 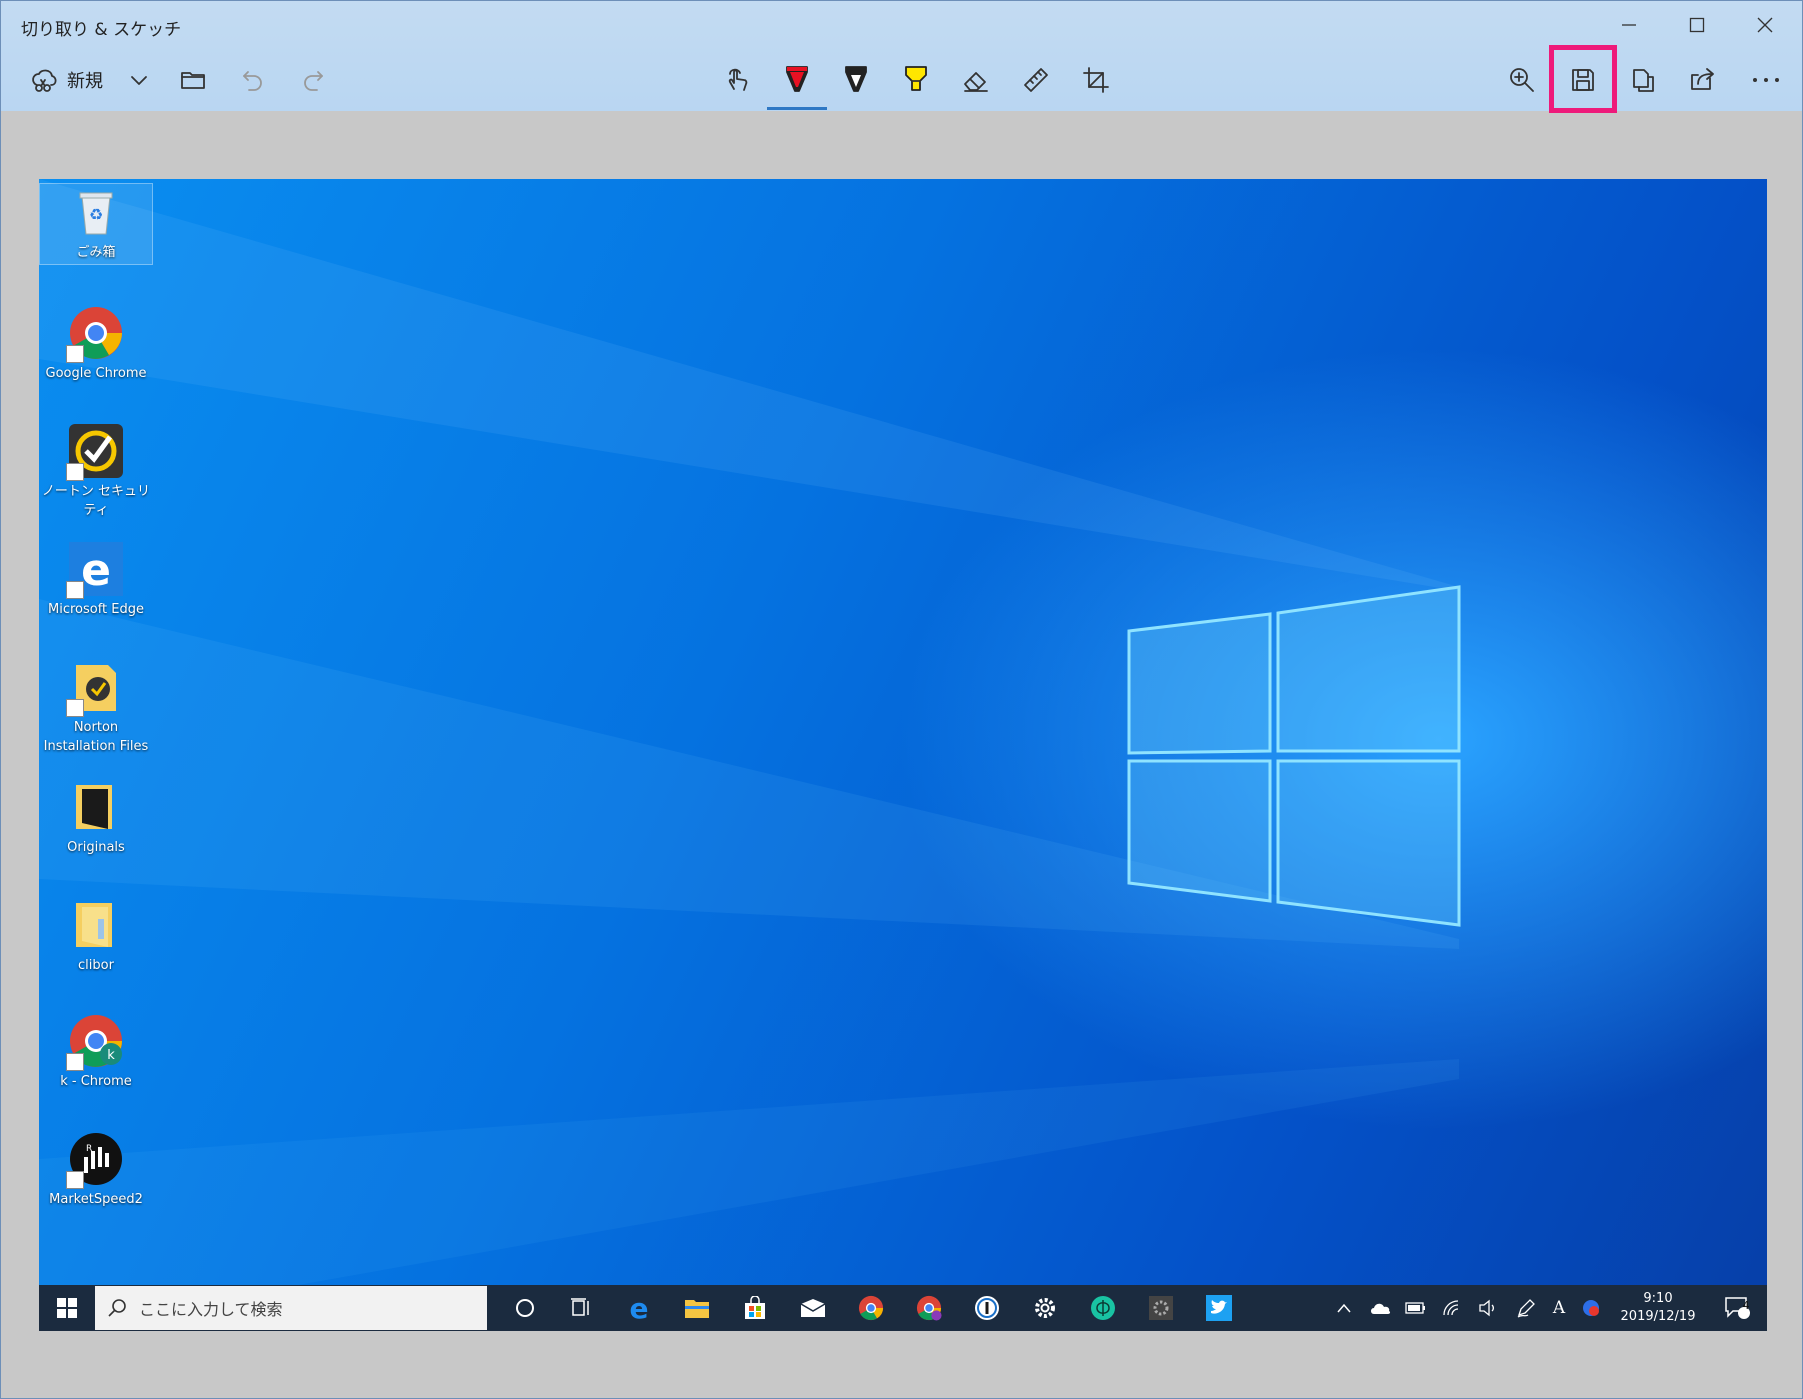 I want to click on app-tray-icon, so click(x=1591, y=1308).